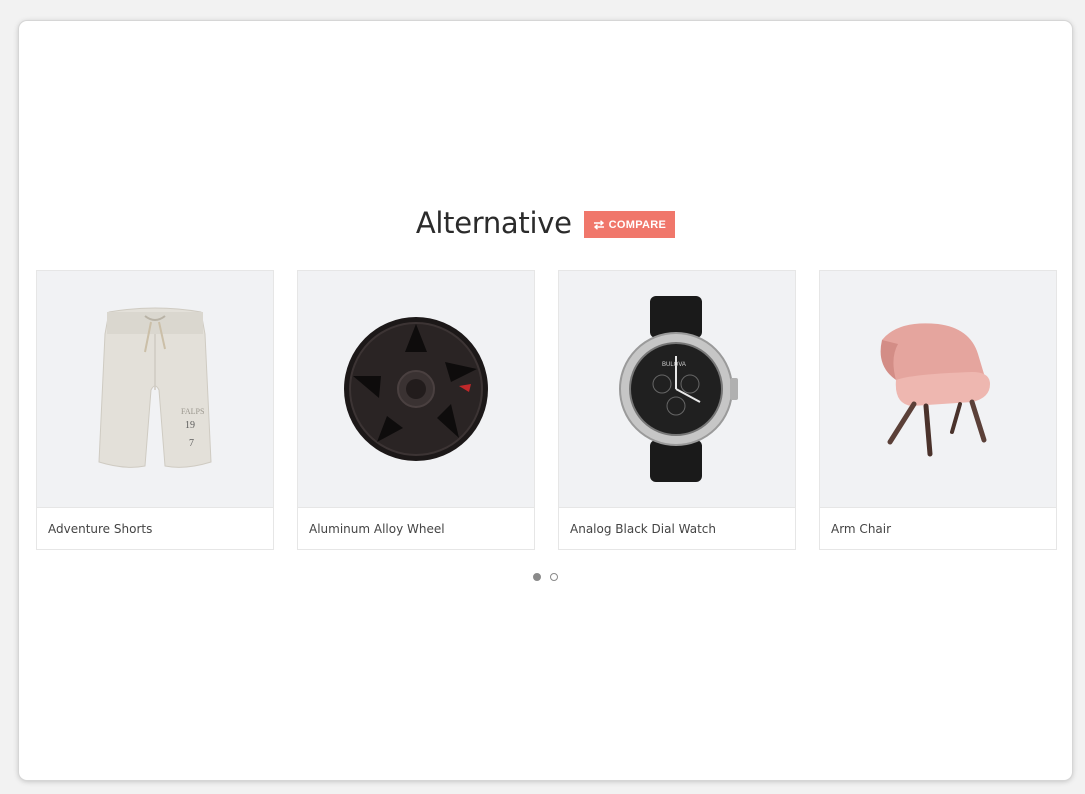 Image resolution: width=1085 pixels, height=794 pixels. What do you see at coordinates (191, 443) in the screenshot?
I see `svg-text: 7` at bounding box center [191, 443].